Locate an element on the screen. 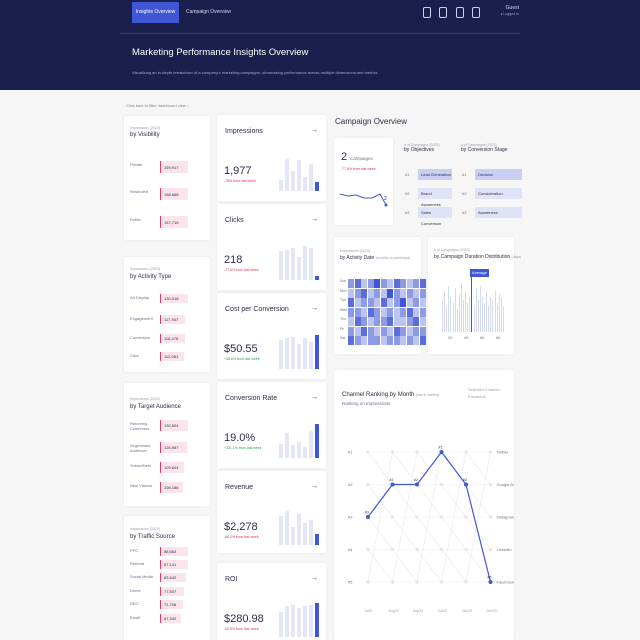 This screenshot has width=640, height=640. channel-label: LinkedIn is located at coordinates (504, 549).